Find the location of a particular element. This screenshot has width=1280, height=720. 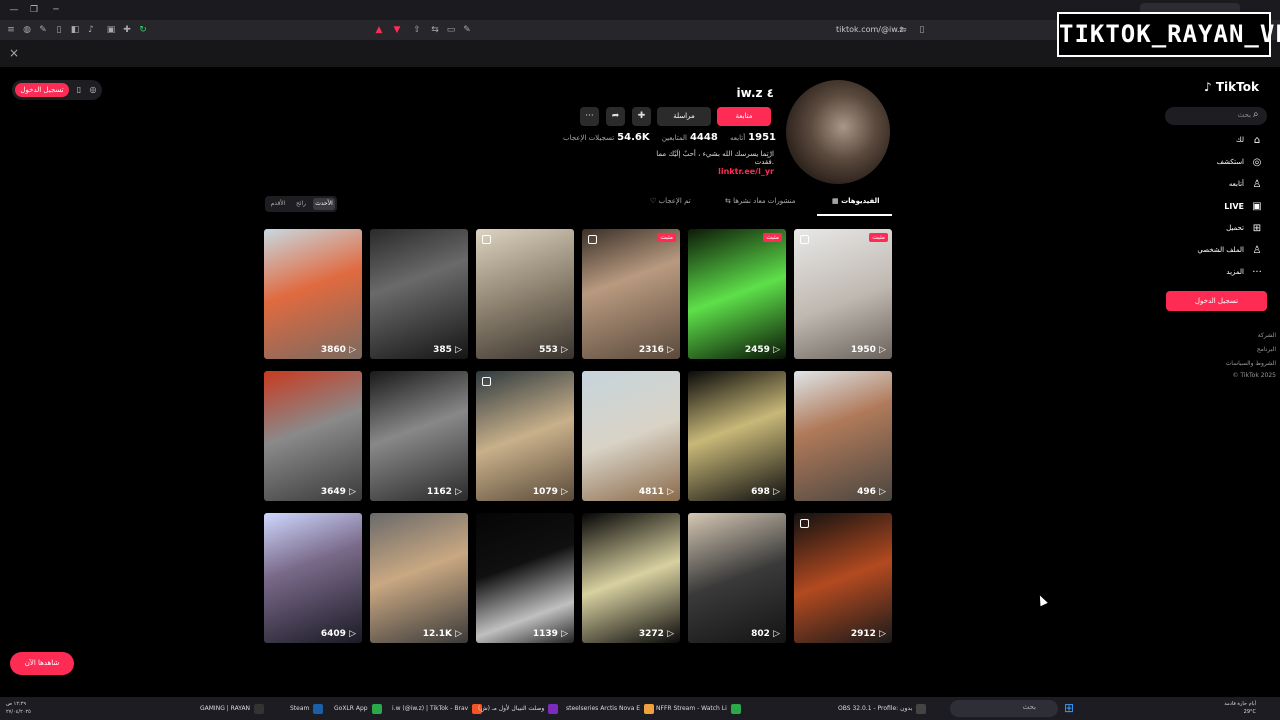

restore-icon: ❐ is located at coordinates (34, 10).